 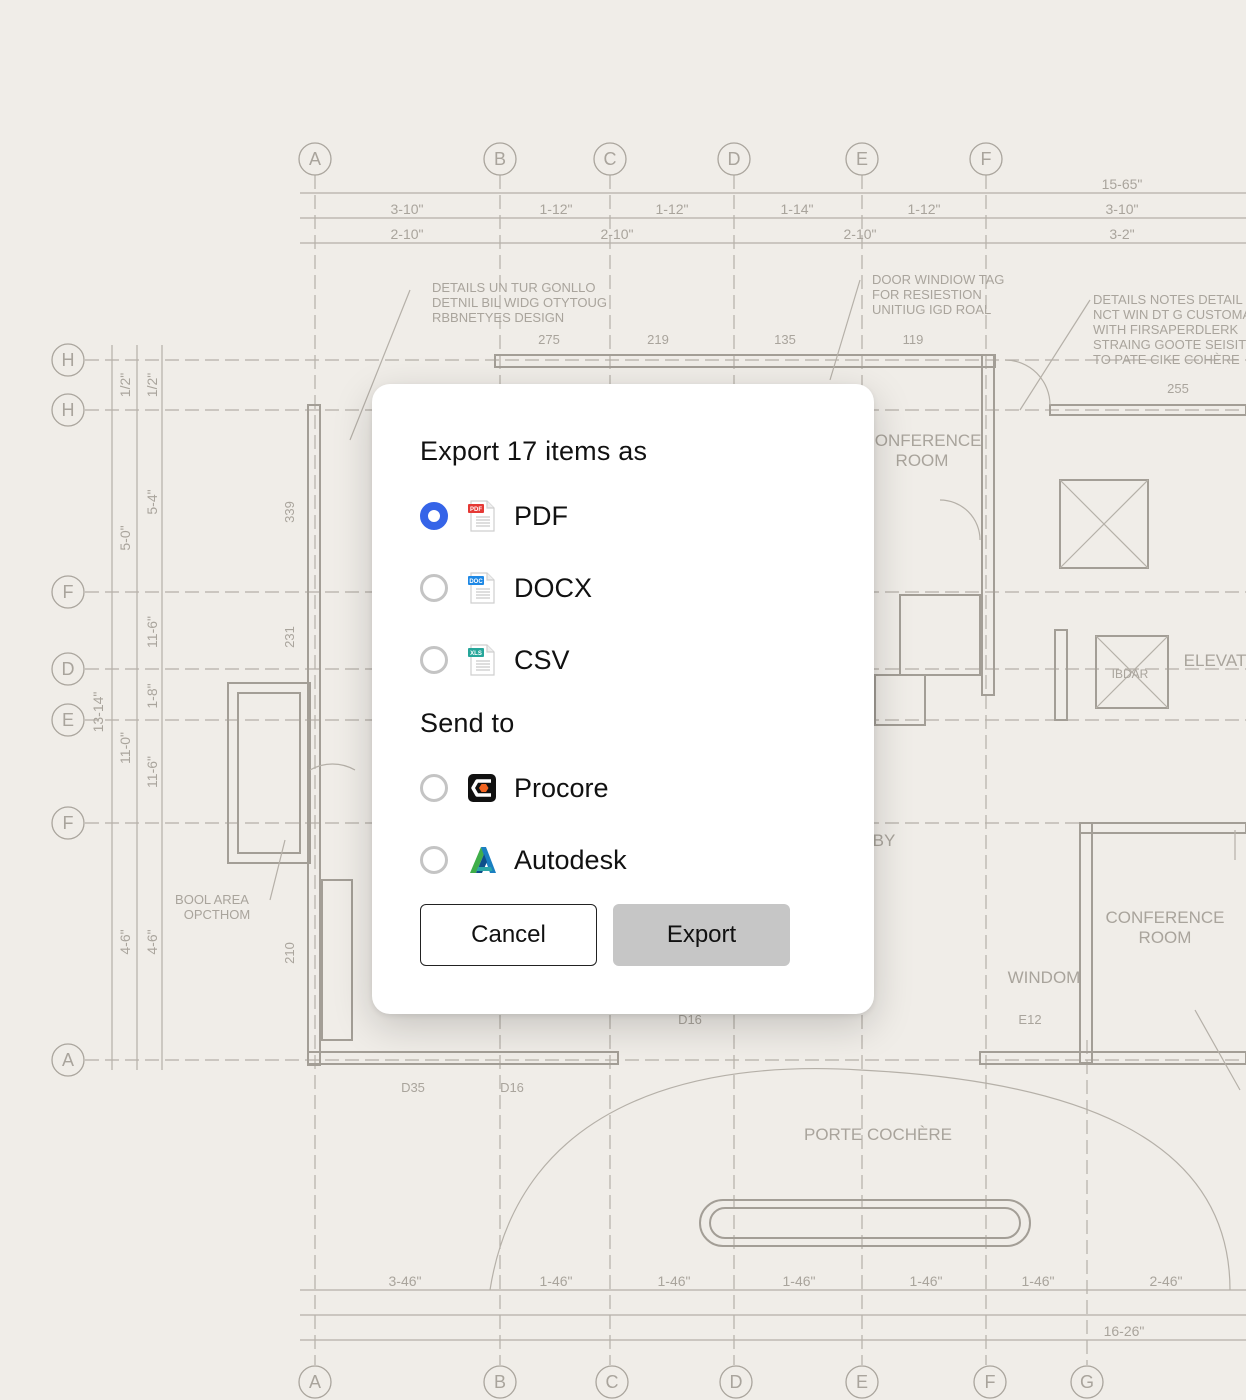 What do you see at coordinates (1166, 329) in the screenshot?
I see `svg-text: WITH FIRSAPERDLERK` at bounding box center [1166, 329].